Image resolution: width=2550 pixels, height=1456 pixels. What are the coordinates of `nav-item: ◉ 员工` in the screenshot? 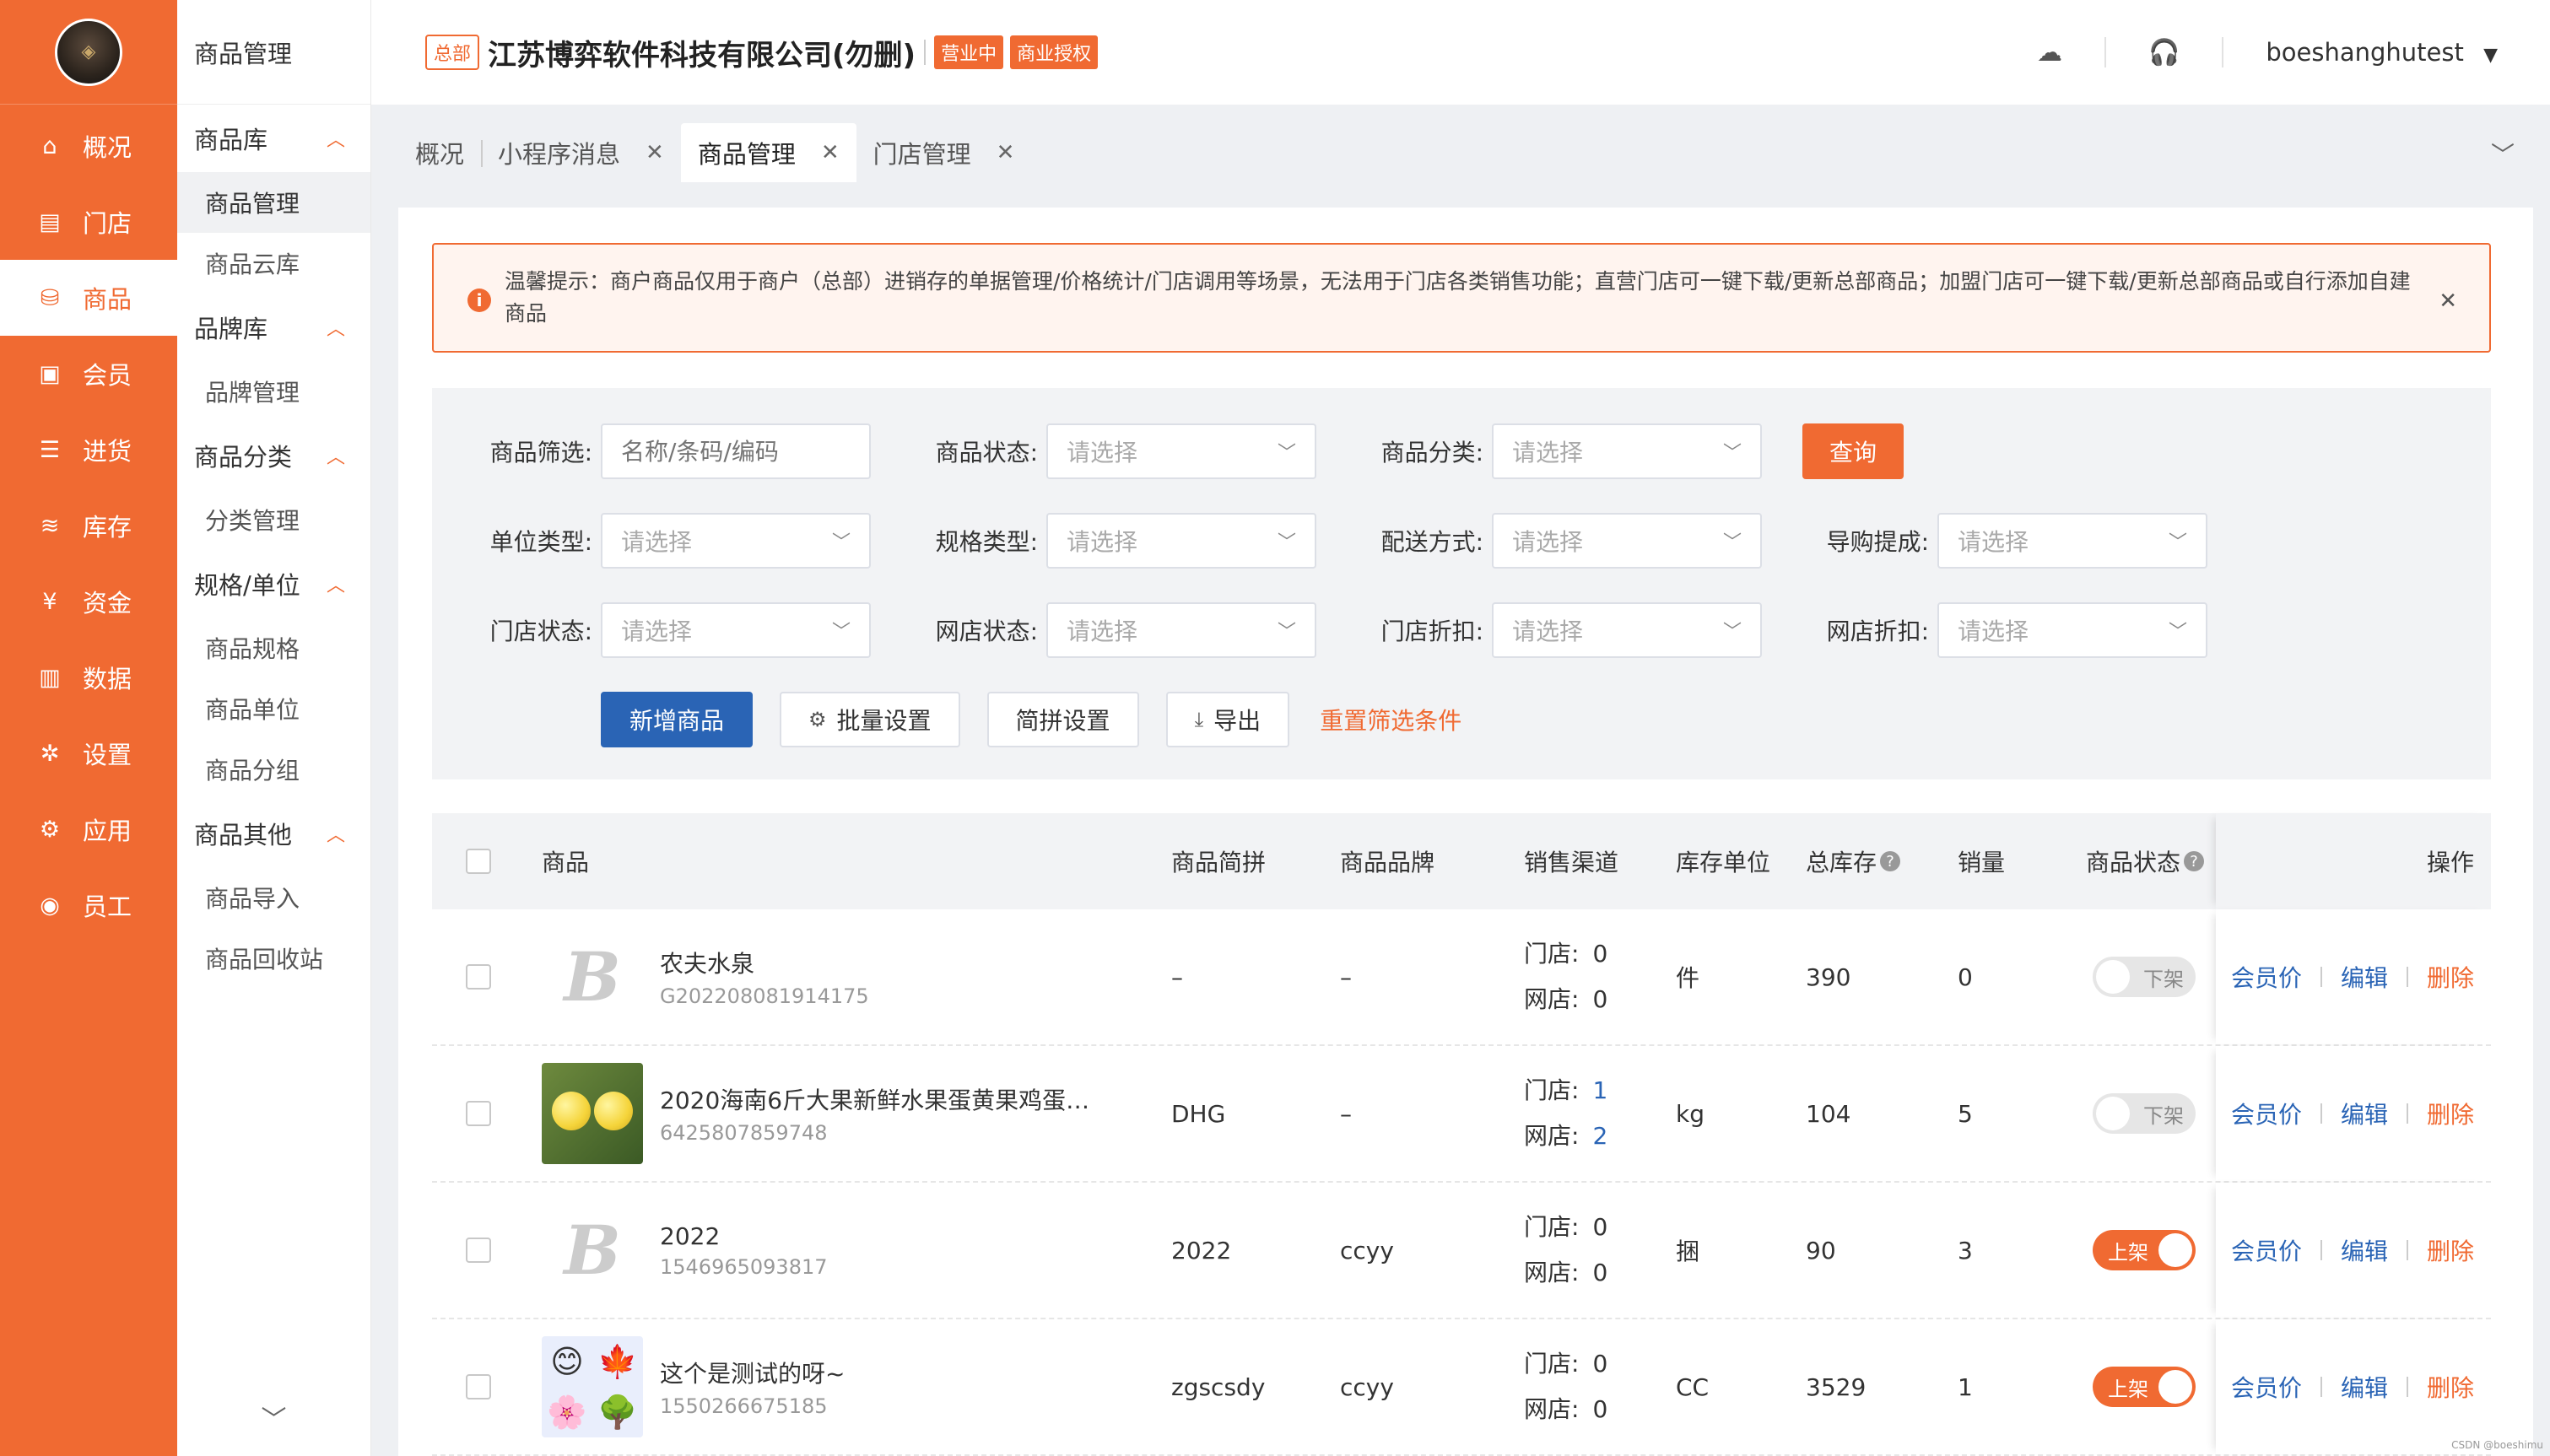 It's located at (88, 905).